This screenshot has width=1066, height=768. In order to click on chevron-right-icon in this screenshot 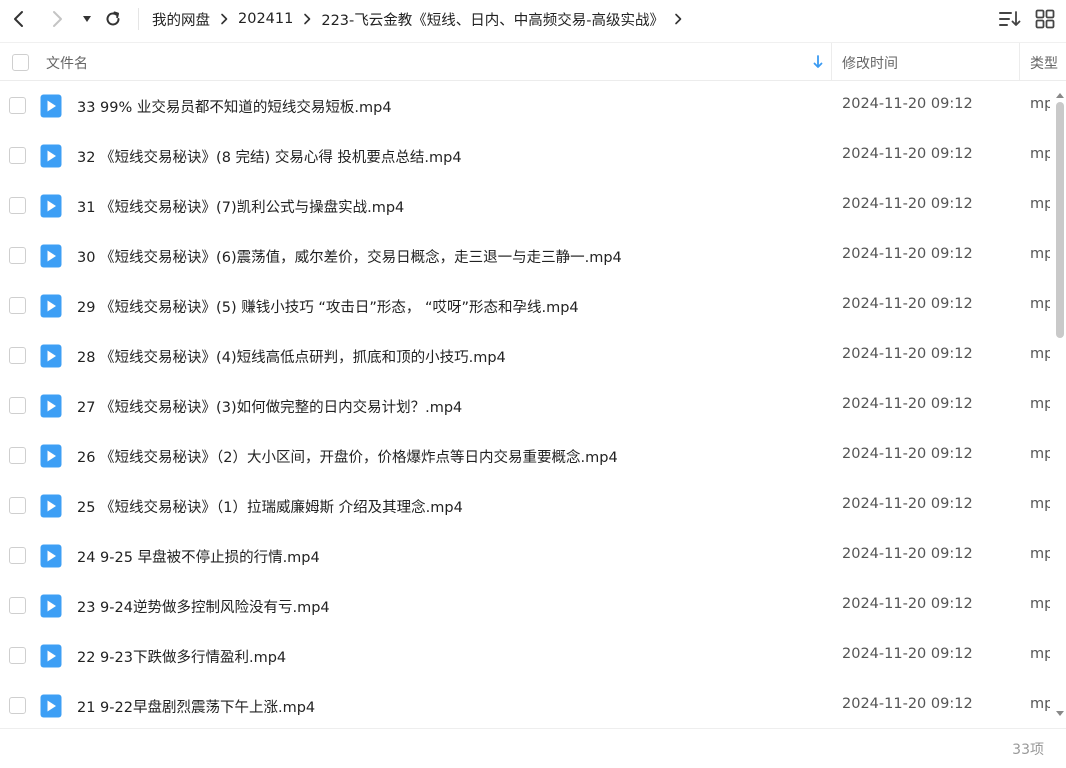, I will do `click(57, 19)`.